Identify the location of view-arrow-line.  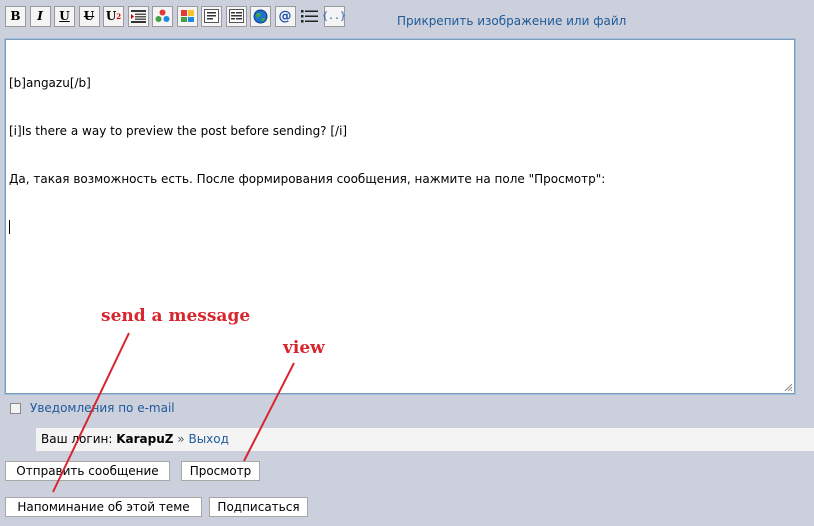
(269, 412).